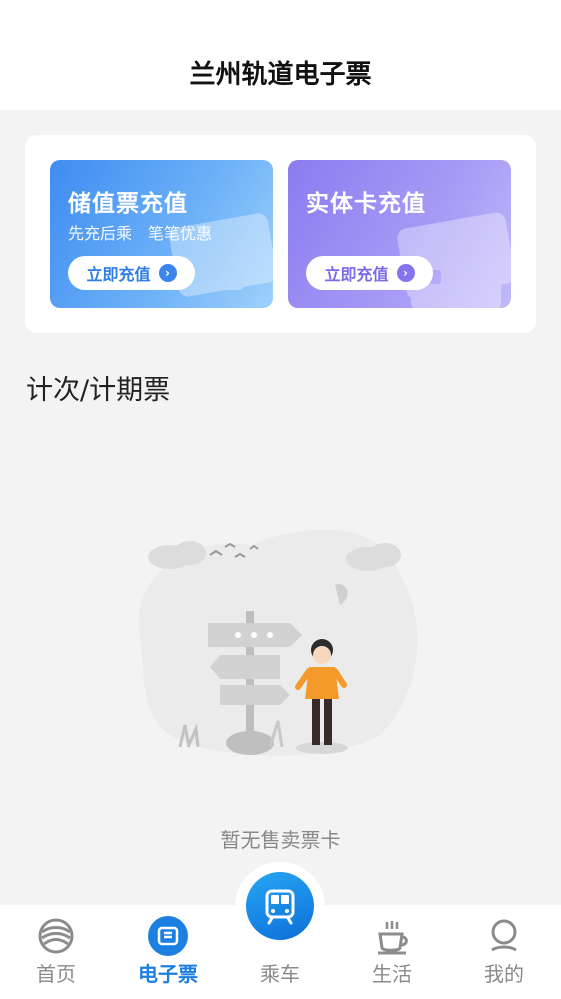 Image resolution: width=561 pixels, height=999 pixels. I want to click on physical-card-topup-button: 立即充值 ›, so click(369, 273).